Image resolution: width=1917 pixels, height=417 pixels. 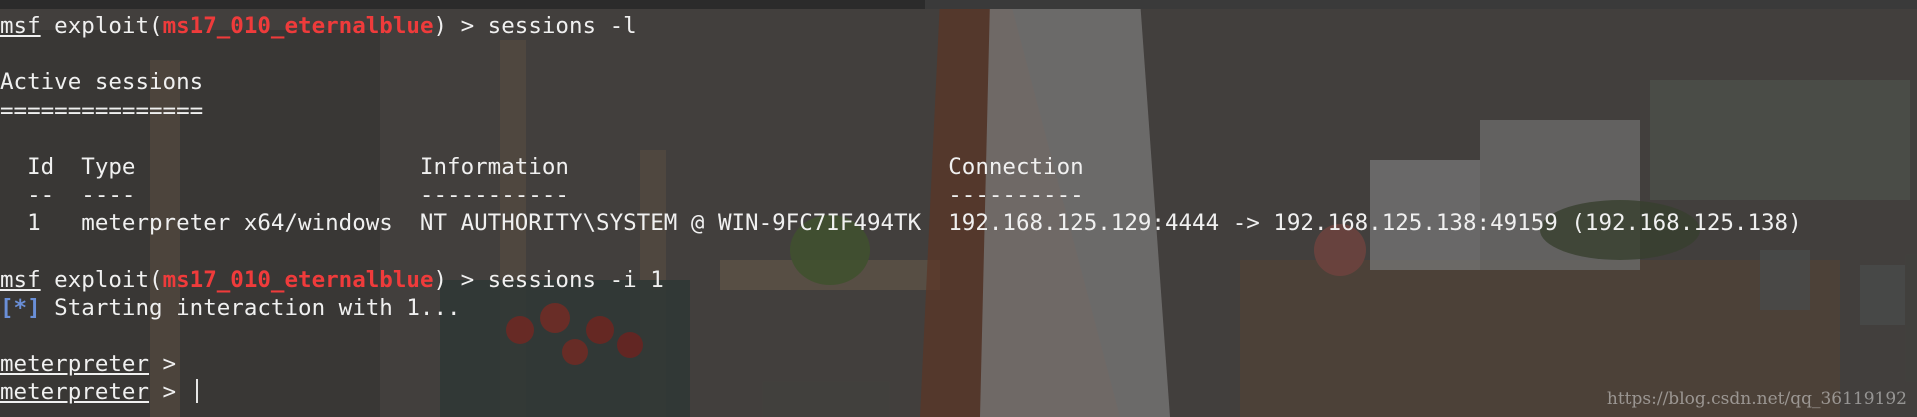 What do you see at coordinates (901, 111) in the screenshot?
I see `terminal-line: ===============` at bounding box center [901, 111].